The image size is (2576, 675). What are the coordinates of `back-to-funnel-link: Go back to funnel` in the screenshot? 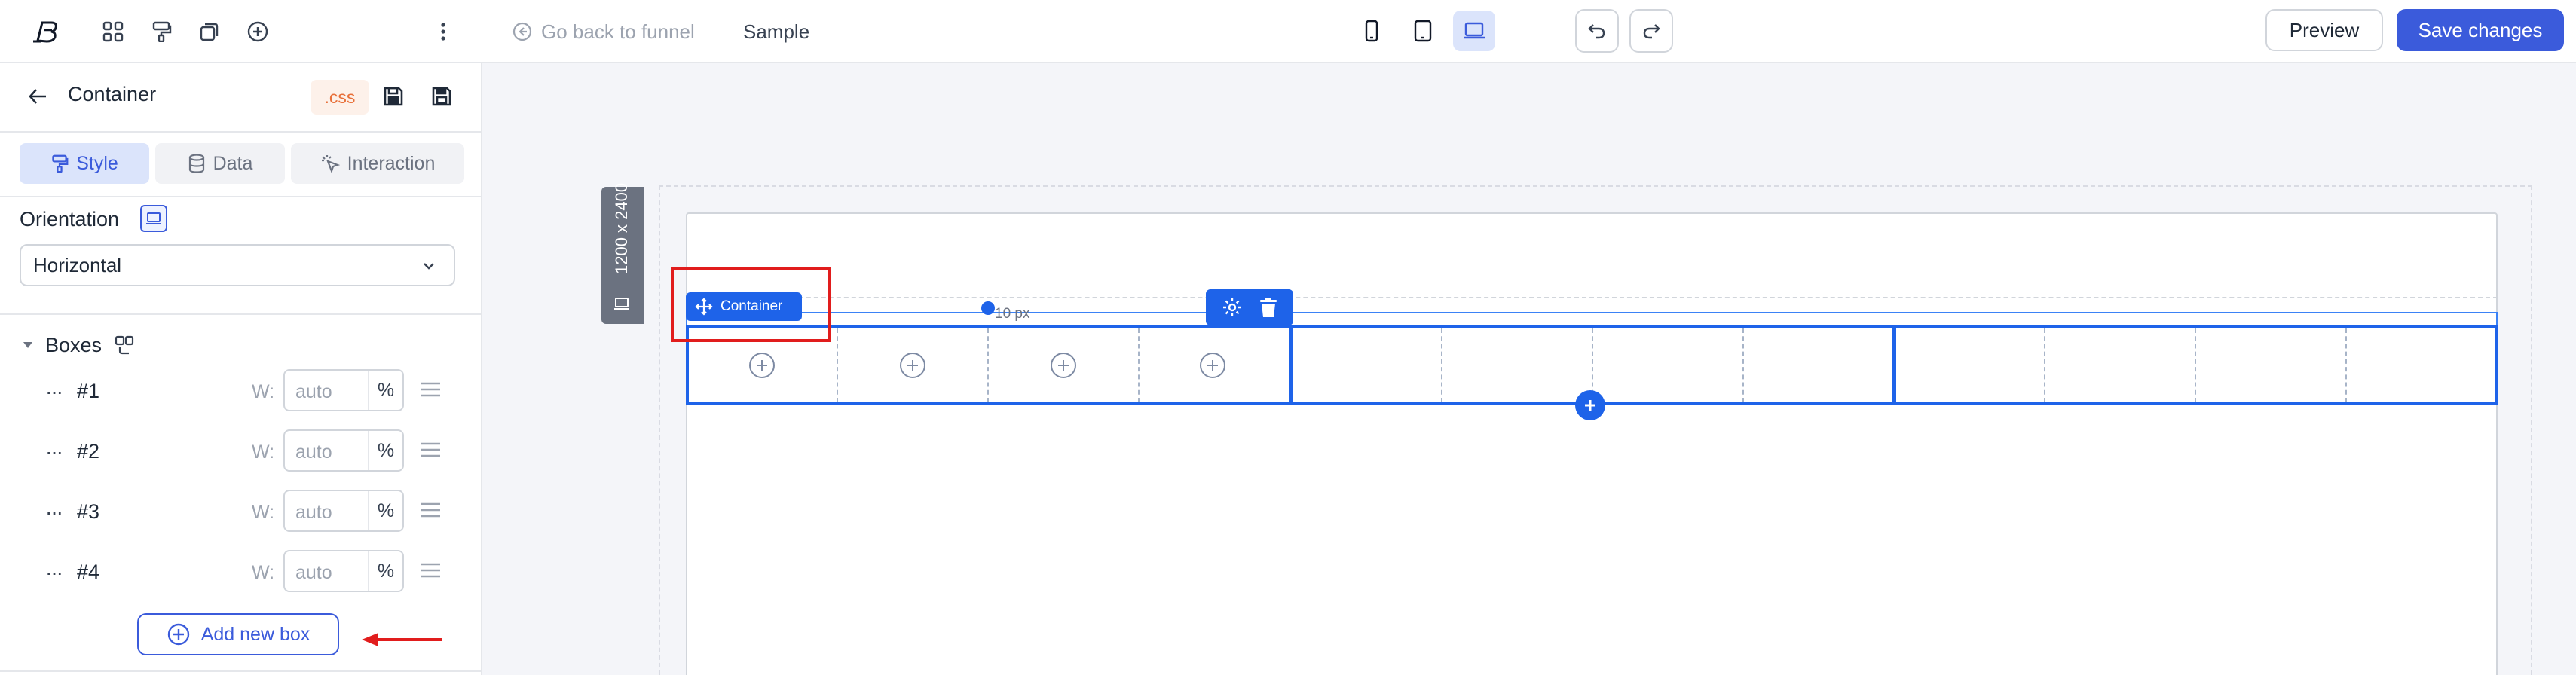 It's located at (603, 31).